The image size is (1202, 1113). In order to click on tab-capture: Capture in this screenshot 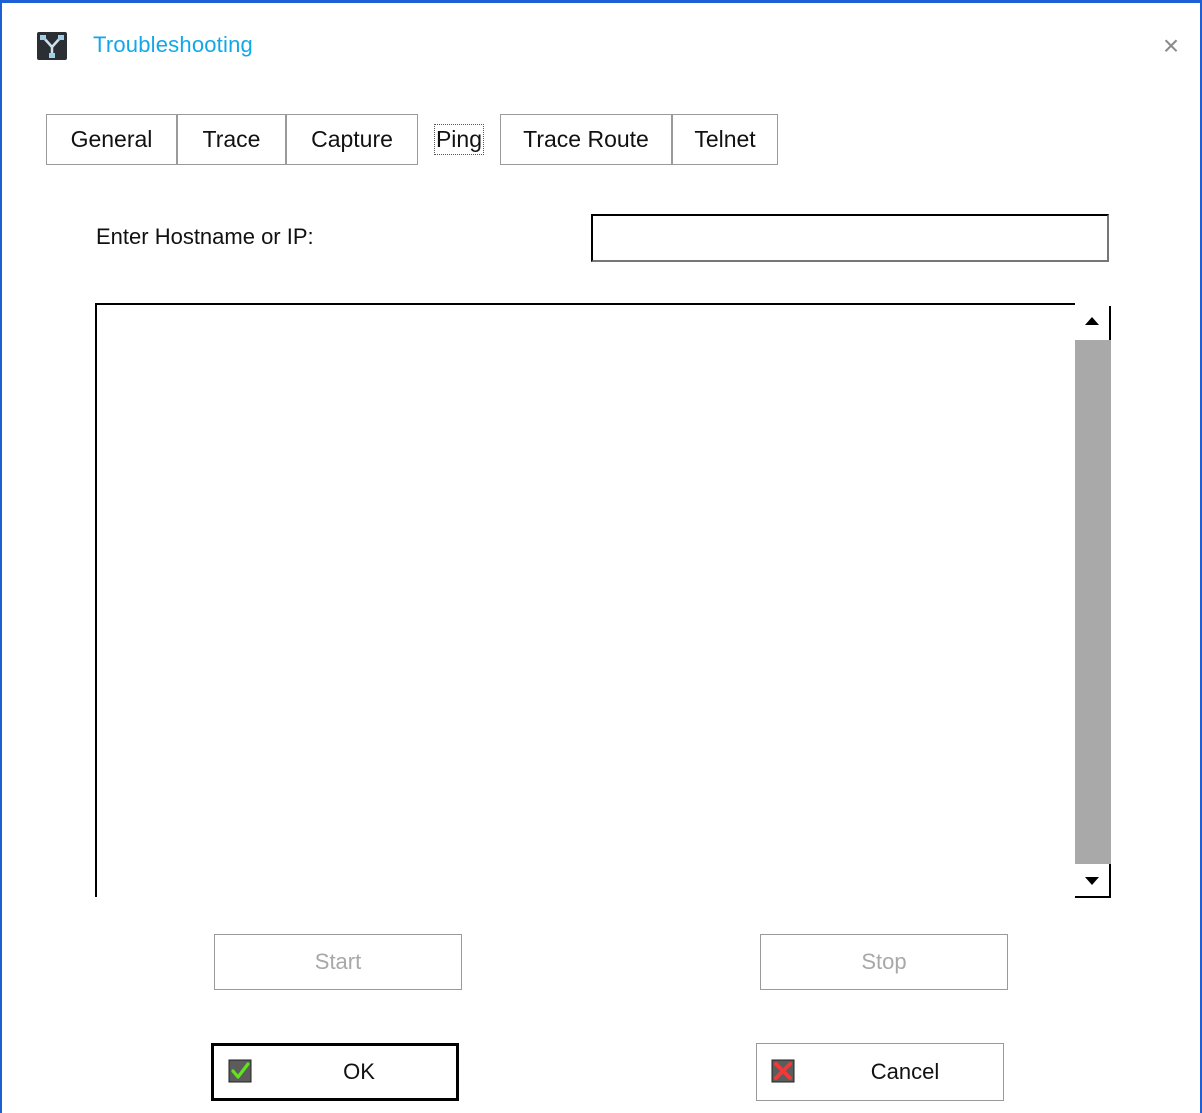, I will do `click(352, 139)`.